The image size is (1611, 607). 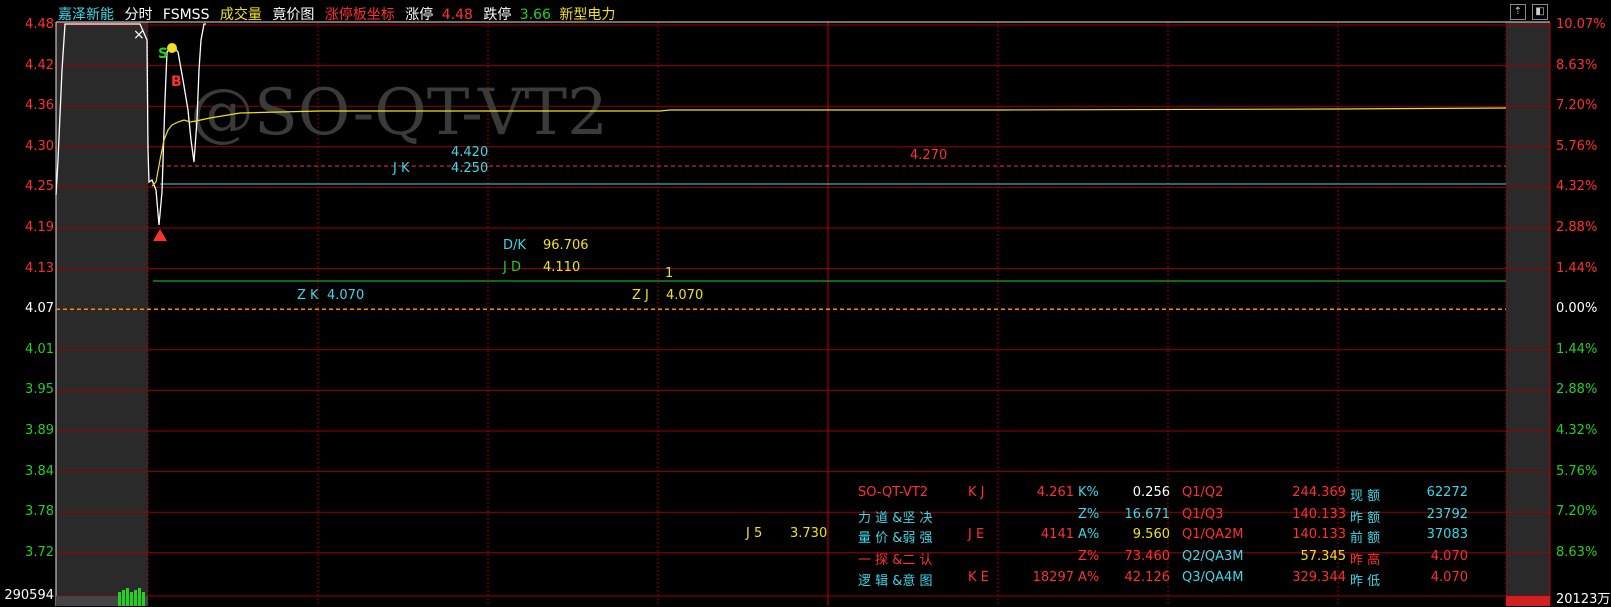 What do you see at coordinates (1053, 577) in the screenshot?
I see `stats-cell-r5-c3: 18297` at bounding box center [1053, 577].